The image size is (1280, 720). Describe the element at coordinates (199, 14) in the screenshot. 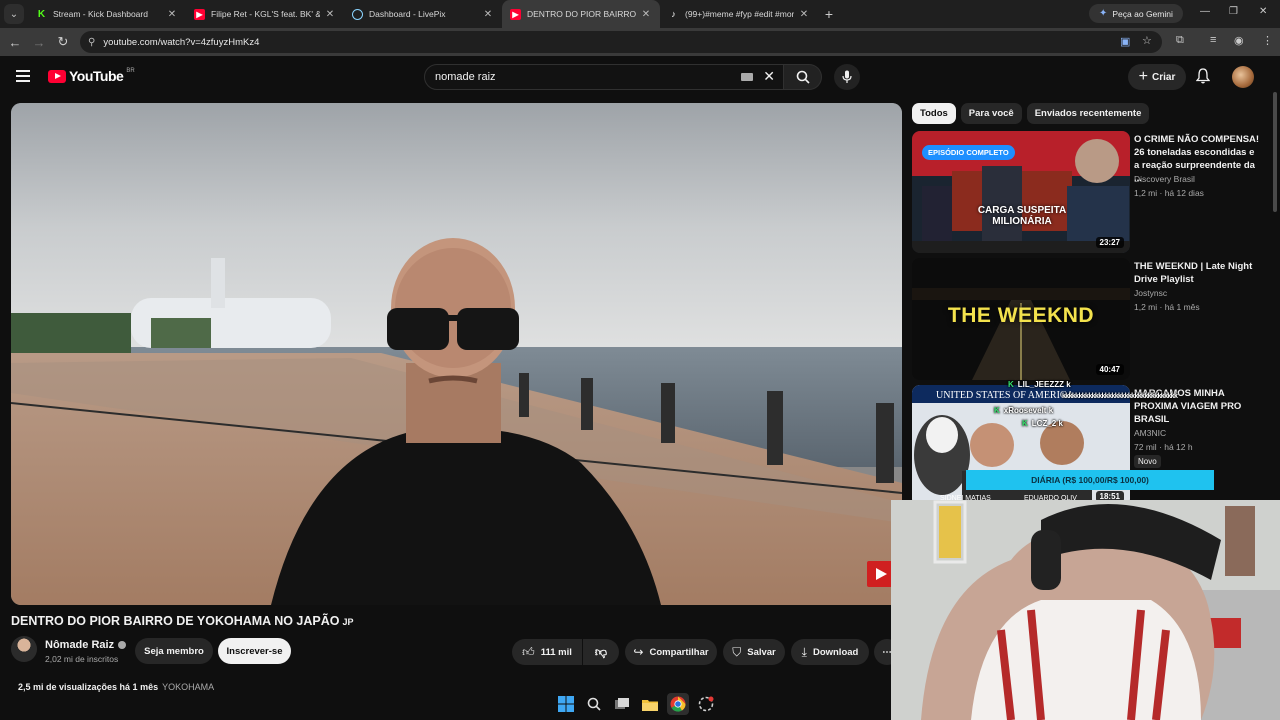

I see `youtube-icon: ▶` at that location.